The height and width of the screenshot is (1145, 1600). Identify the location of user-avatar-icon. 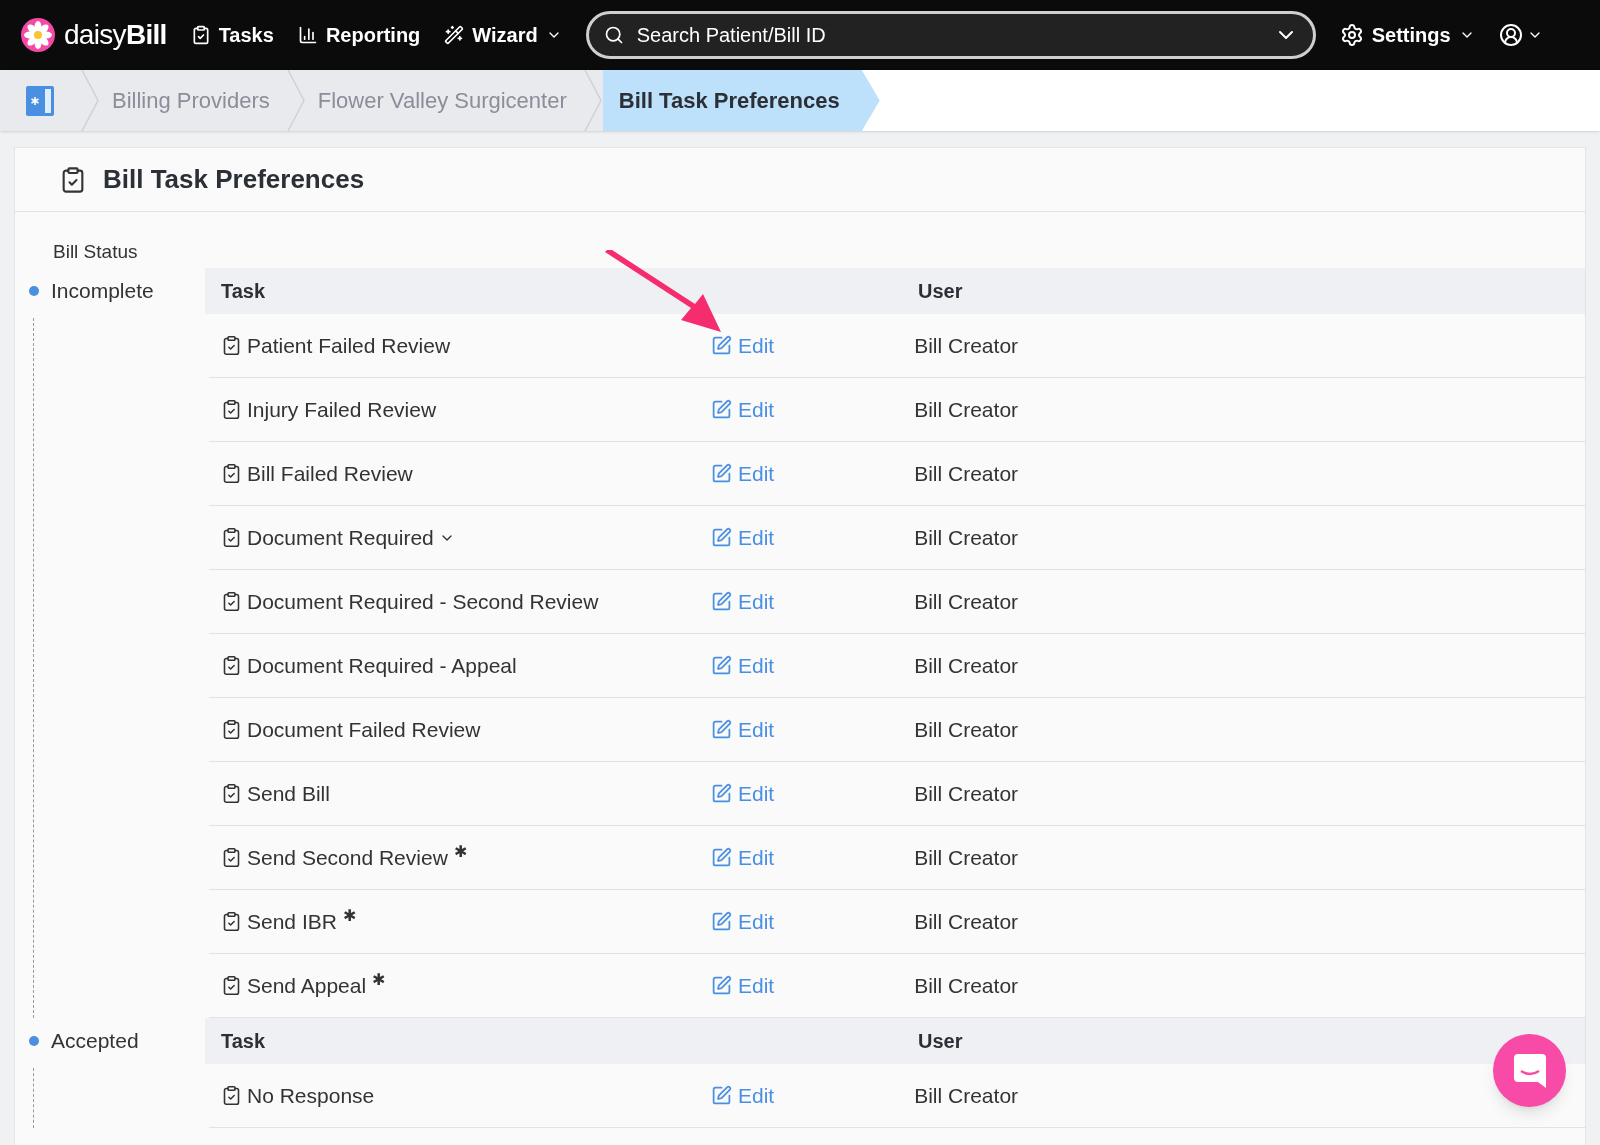
(1510, 35).